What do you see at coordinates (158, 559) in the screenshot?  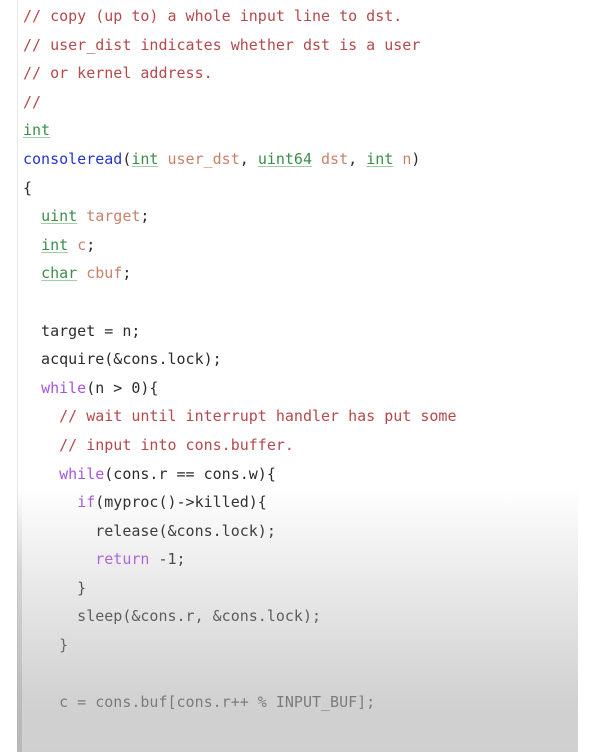 I see `code-token-pl: -` at bounding box center [158, 559].